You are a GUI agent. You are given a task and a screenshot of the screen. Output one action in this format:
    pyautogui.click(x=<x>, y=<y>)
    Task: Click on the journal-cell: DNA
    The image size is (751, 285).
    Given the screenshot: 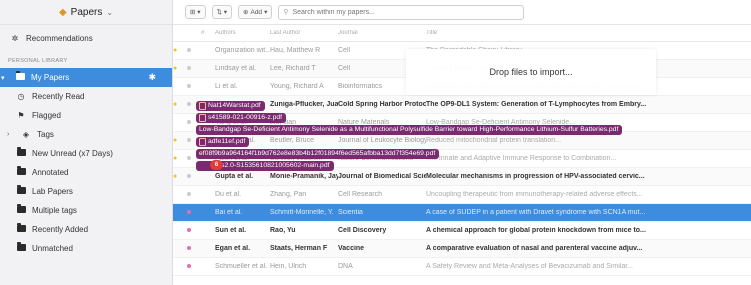 What is the action you would take?
    pyautogui.click(x=345, y=266)
    